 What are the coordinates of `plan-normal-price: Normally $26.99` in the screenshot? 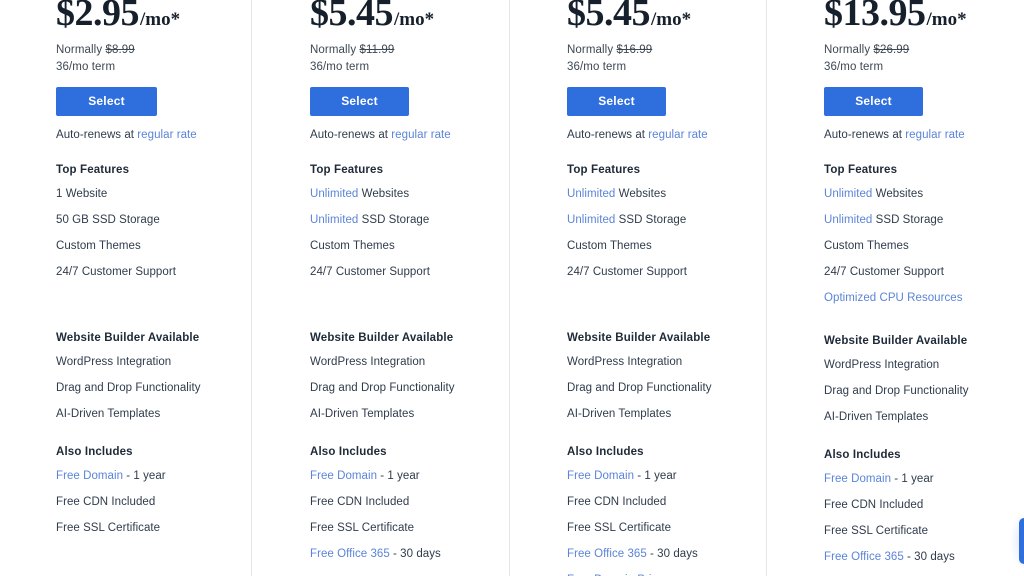 It's located at (915, 50).